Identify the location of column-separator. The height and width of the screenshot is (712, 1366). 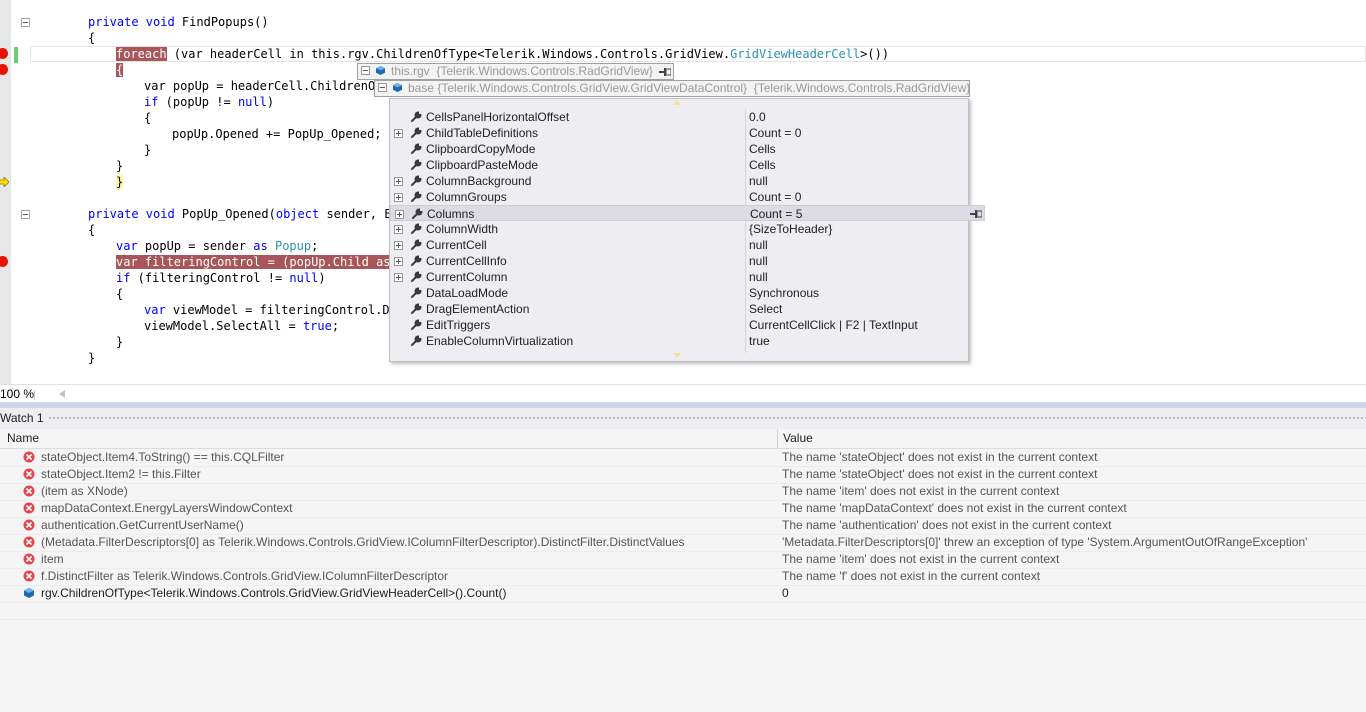
(777, 438).